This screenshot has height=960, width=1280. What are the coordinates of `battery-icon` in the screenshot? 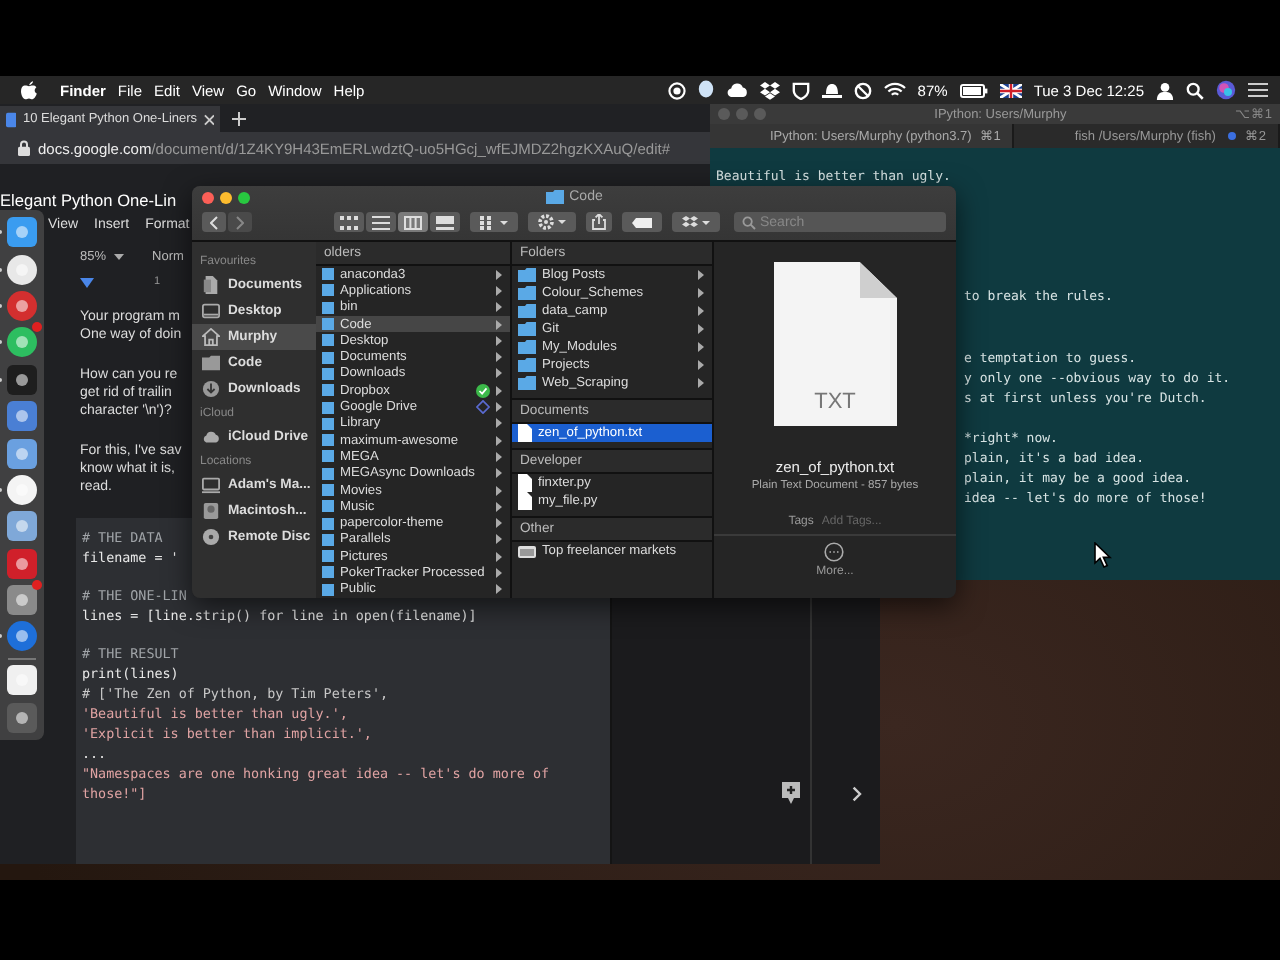 It's located at (973, 90).